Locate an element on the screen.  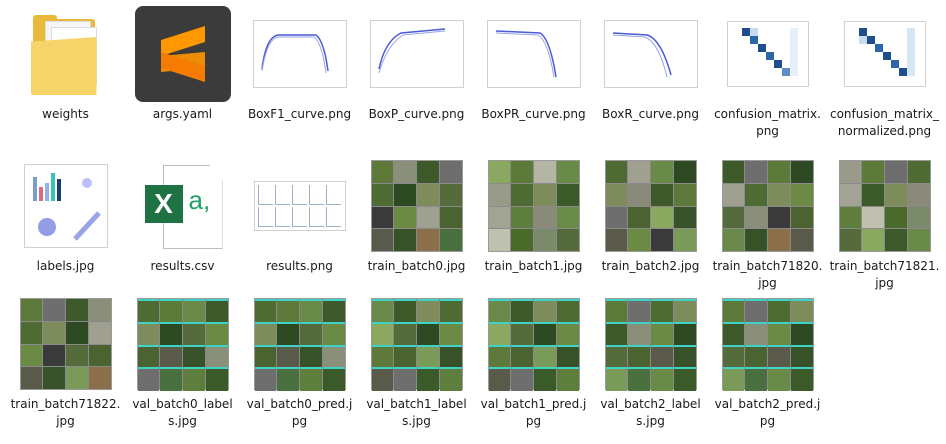
file-label: val_batch1_labels.jpg is located at coordinates (416, 412).